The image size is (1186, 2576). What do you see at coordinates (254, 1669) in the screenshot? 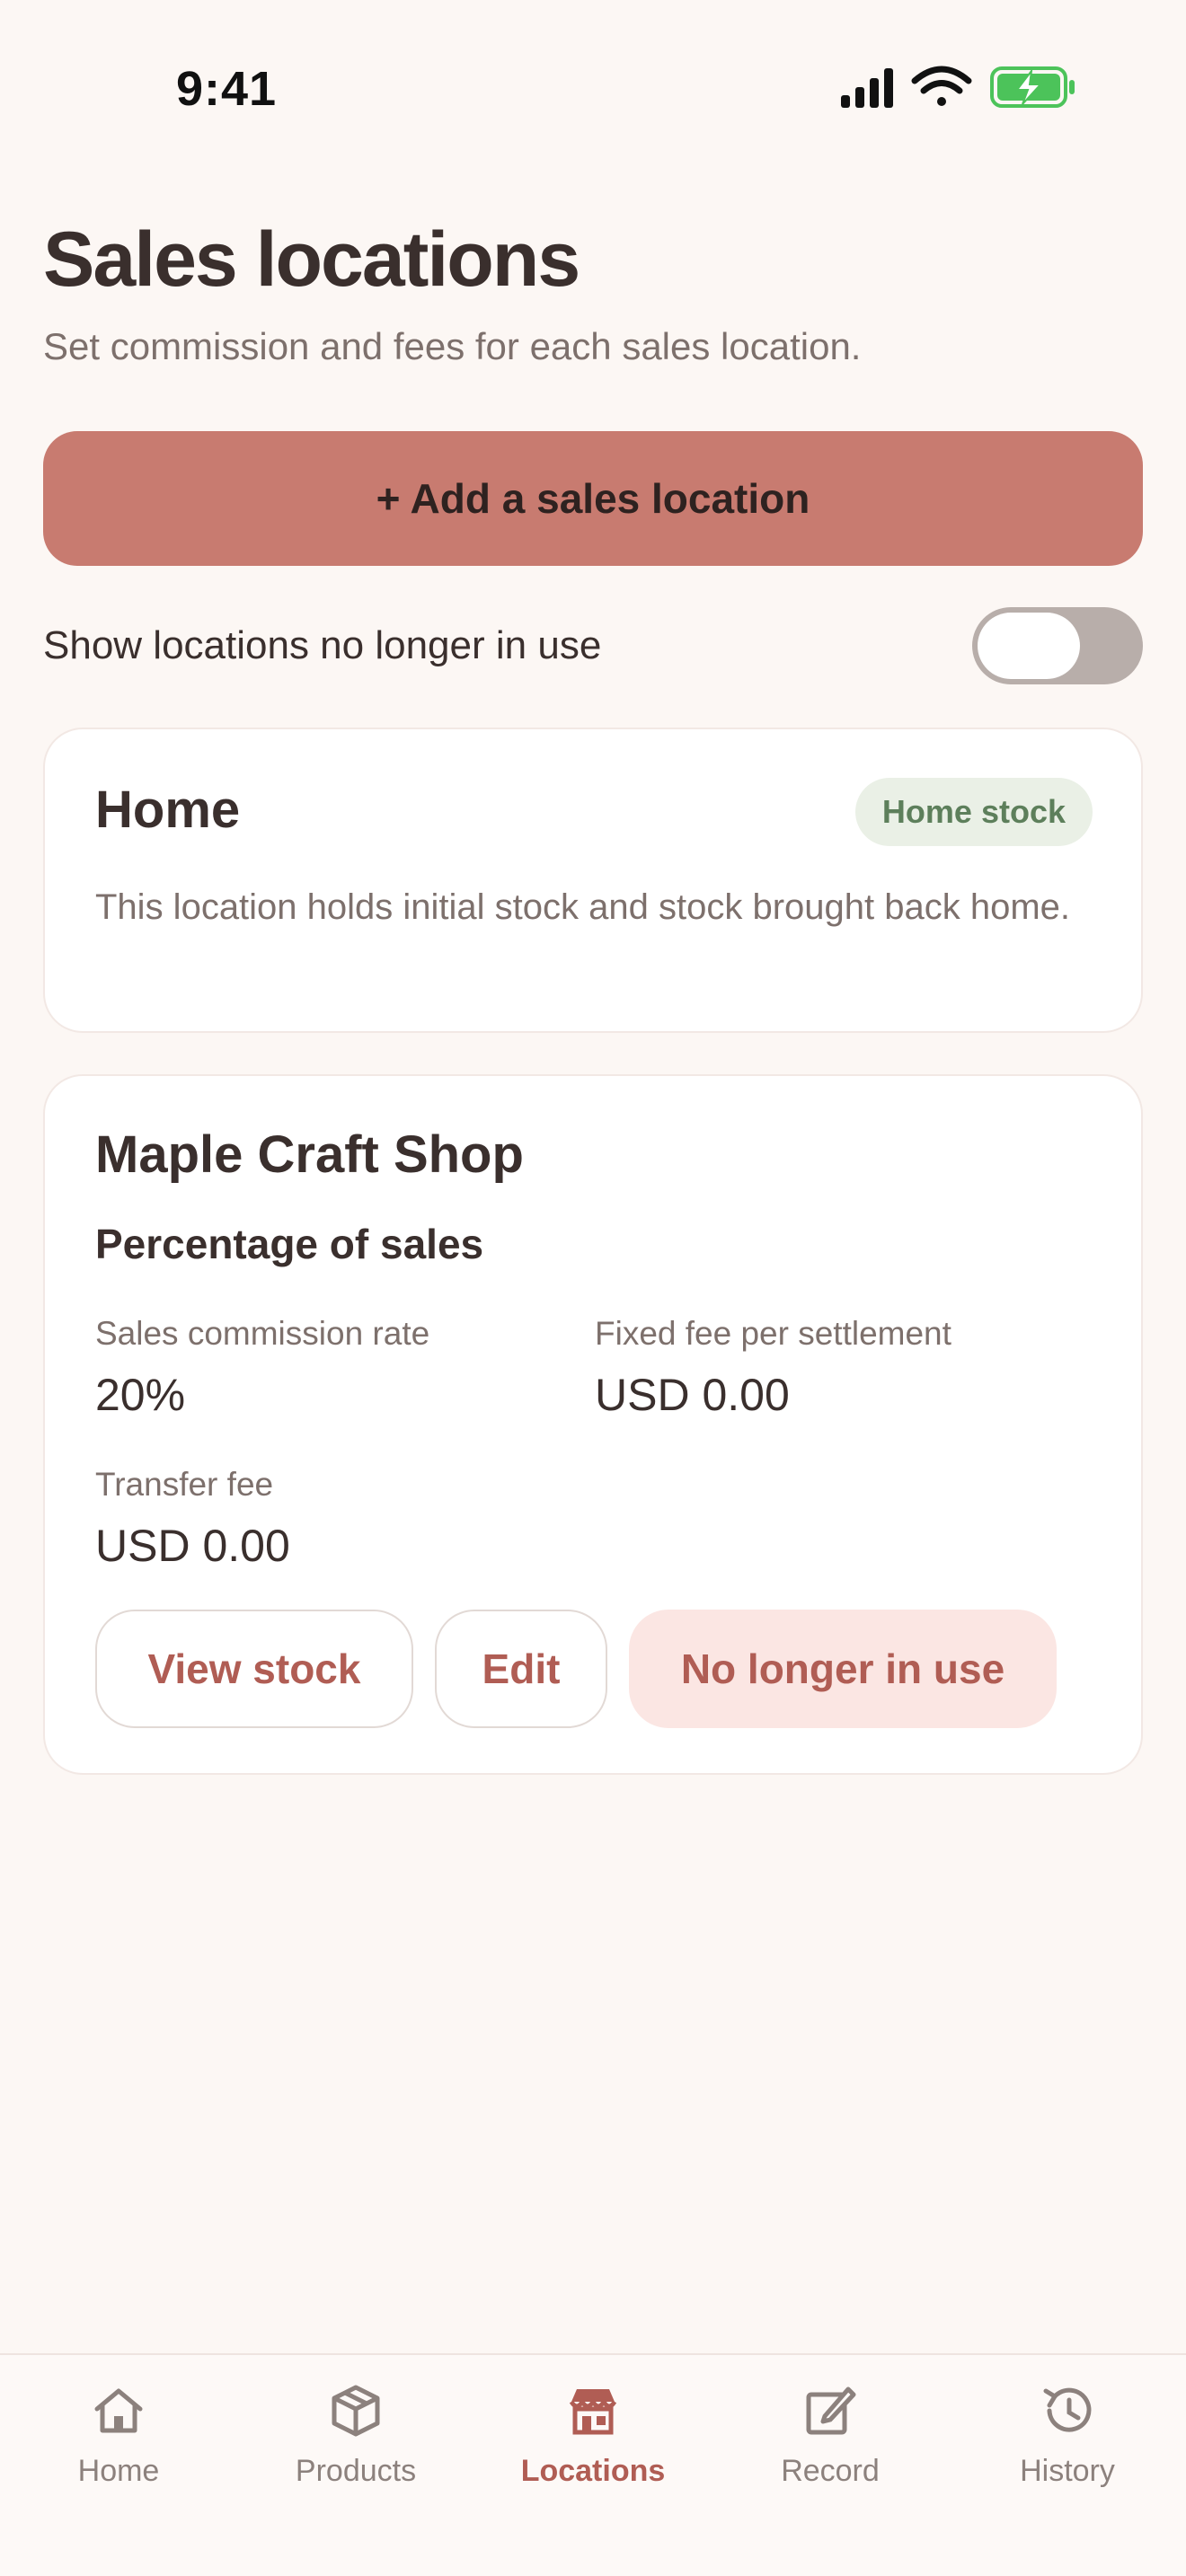
I see `view-stock-button: View stock` at bounding box center [254, 1669].